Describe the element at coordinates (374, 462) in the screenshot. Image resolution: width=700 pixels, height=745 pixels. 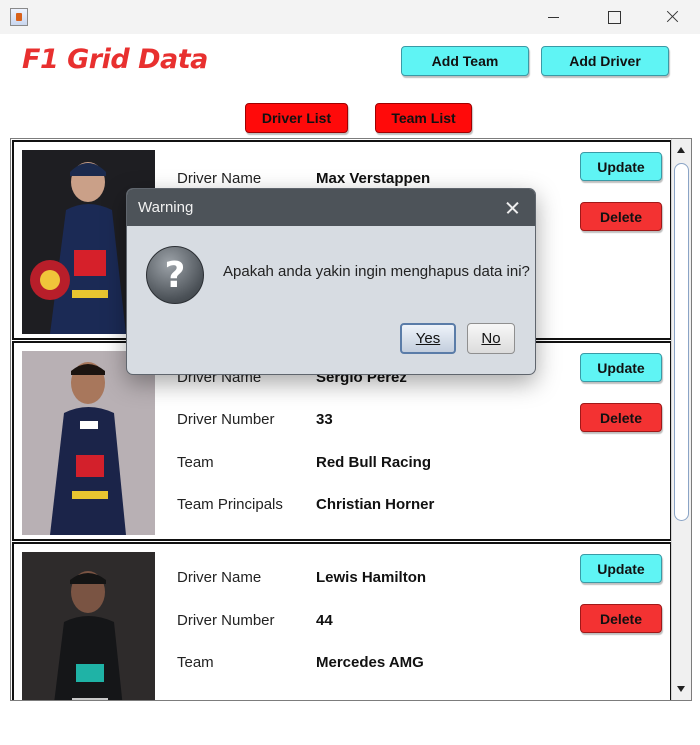
I see `team-value: Red Bull Racing` at that location.